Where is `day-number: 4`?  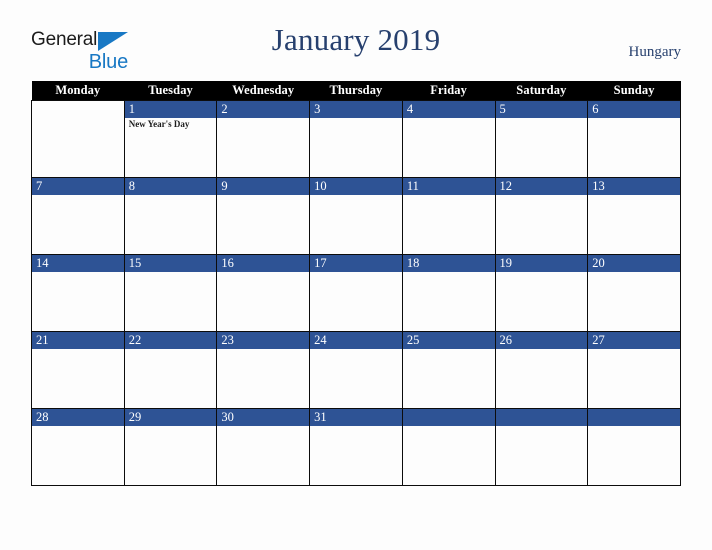
day-number: 4 is located at coordinates (448, 109).